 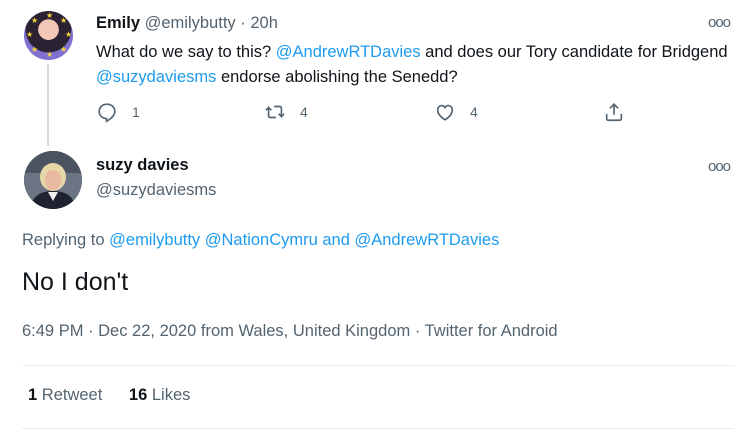 I want to click on parent-tweet-header: Emily @emilybutty · 20h, so click(x=187, y=23).